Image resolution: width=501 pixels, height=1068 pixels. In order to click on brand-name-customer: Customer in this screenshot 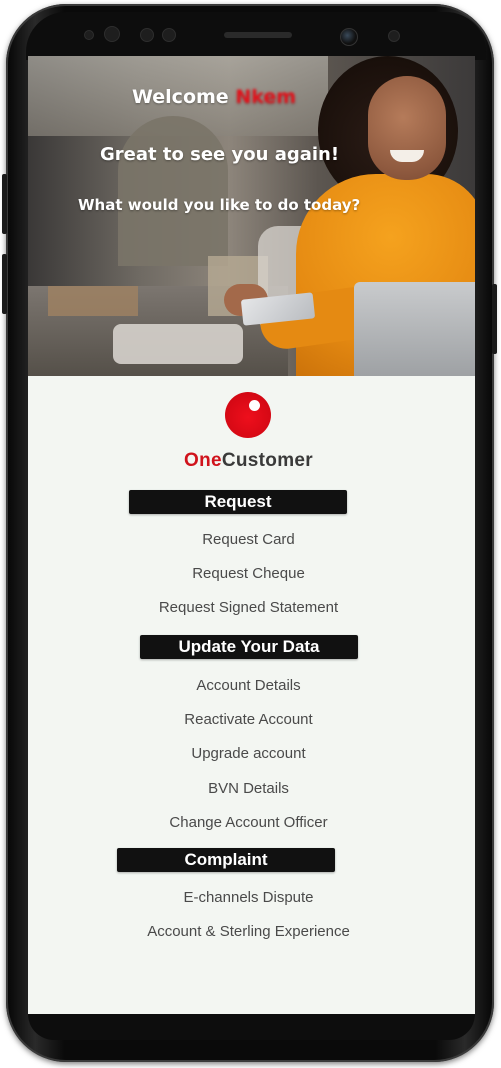, I will do `click(267, 460)`.